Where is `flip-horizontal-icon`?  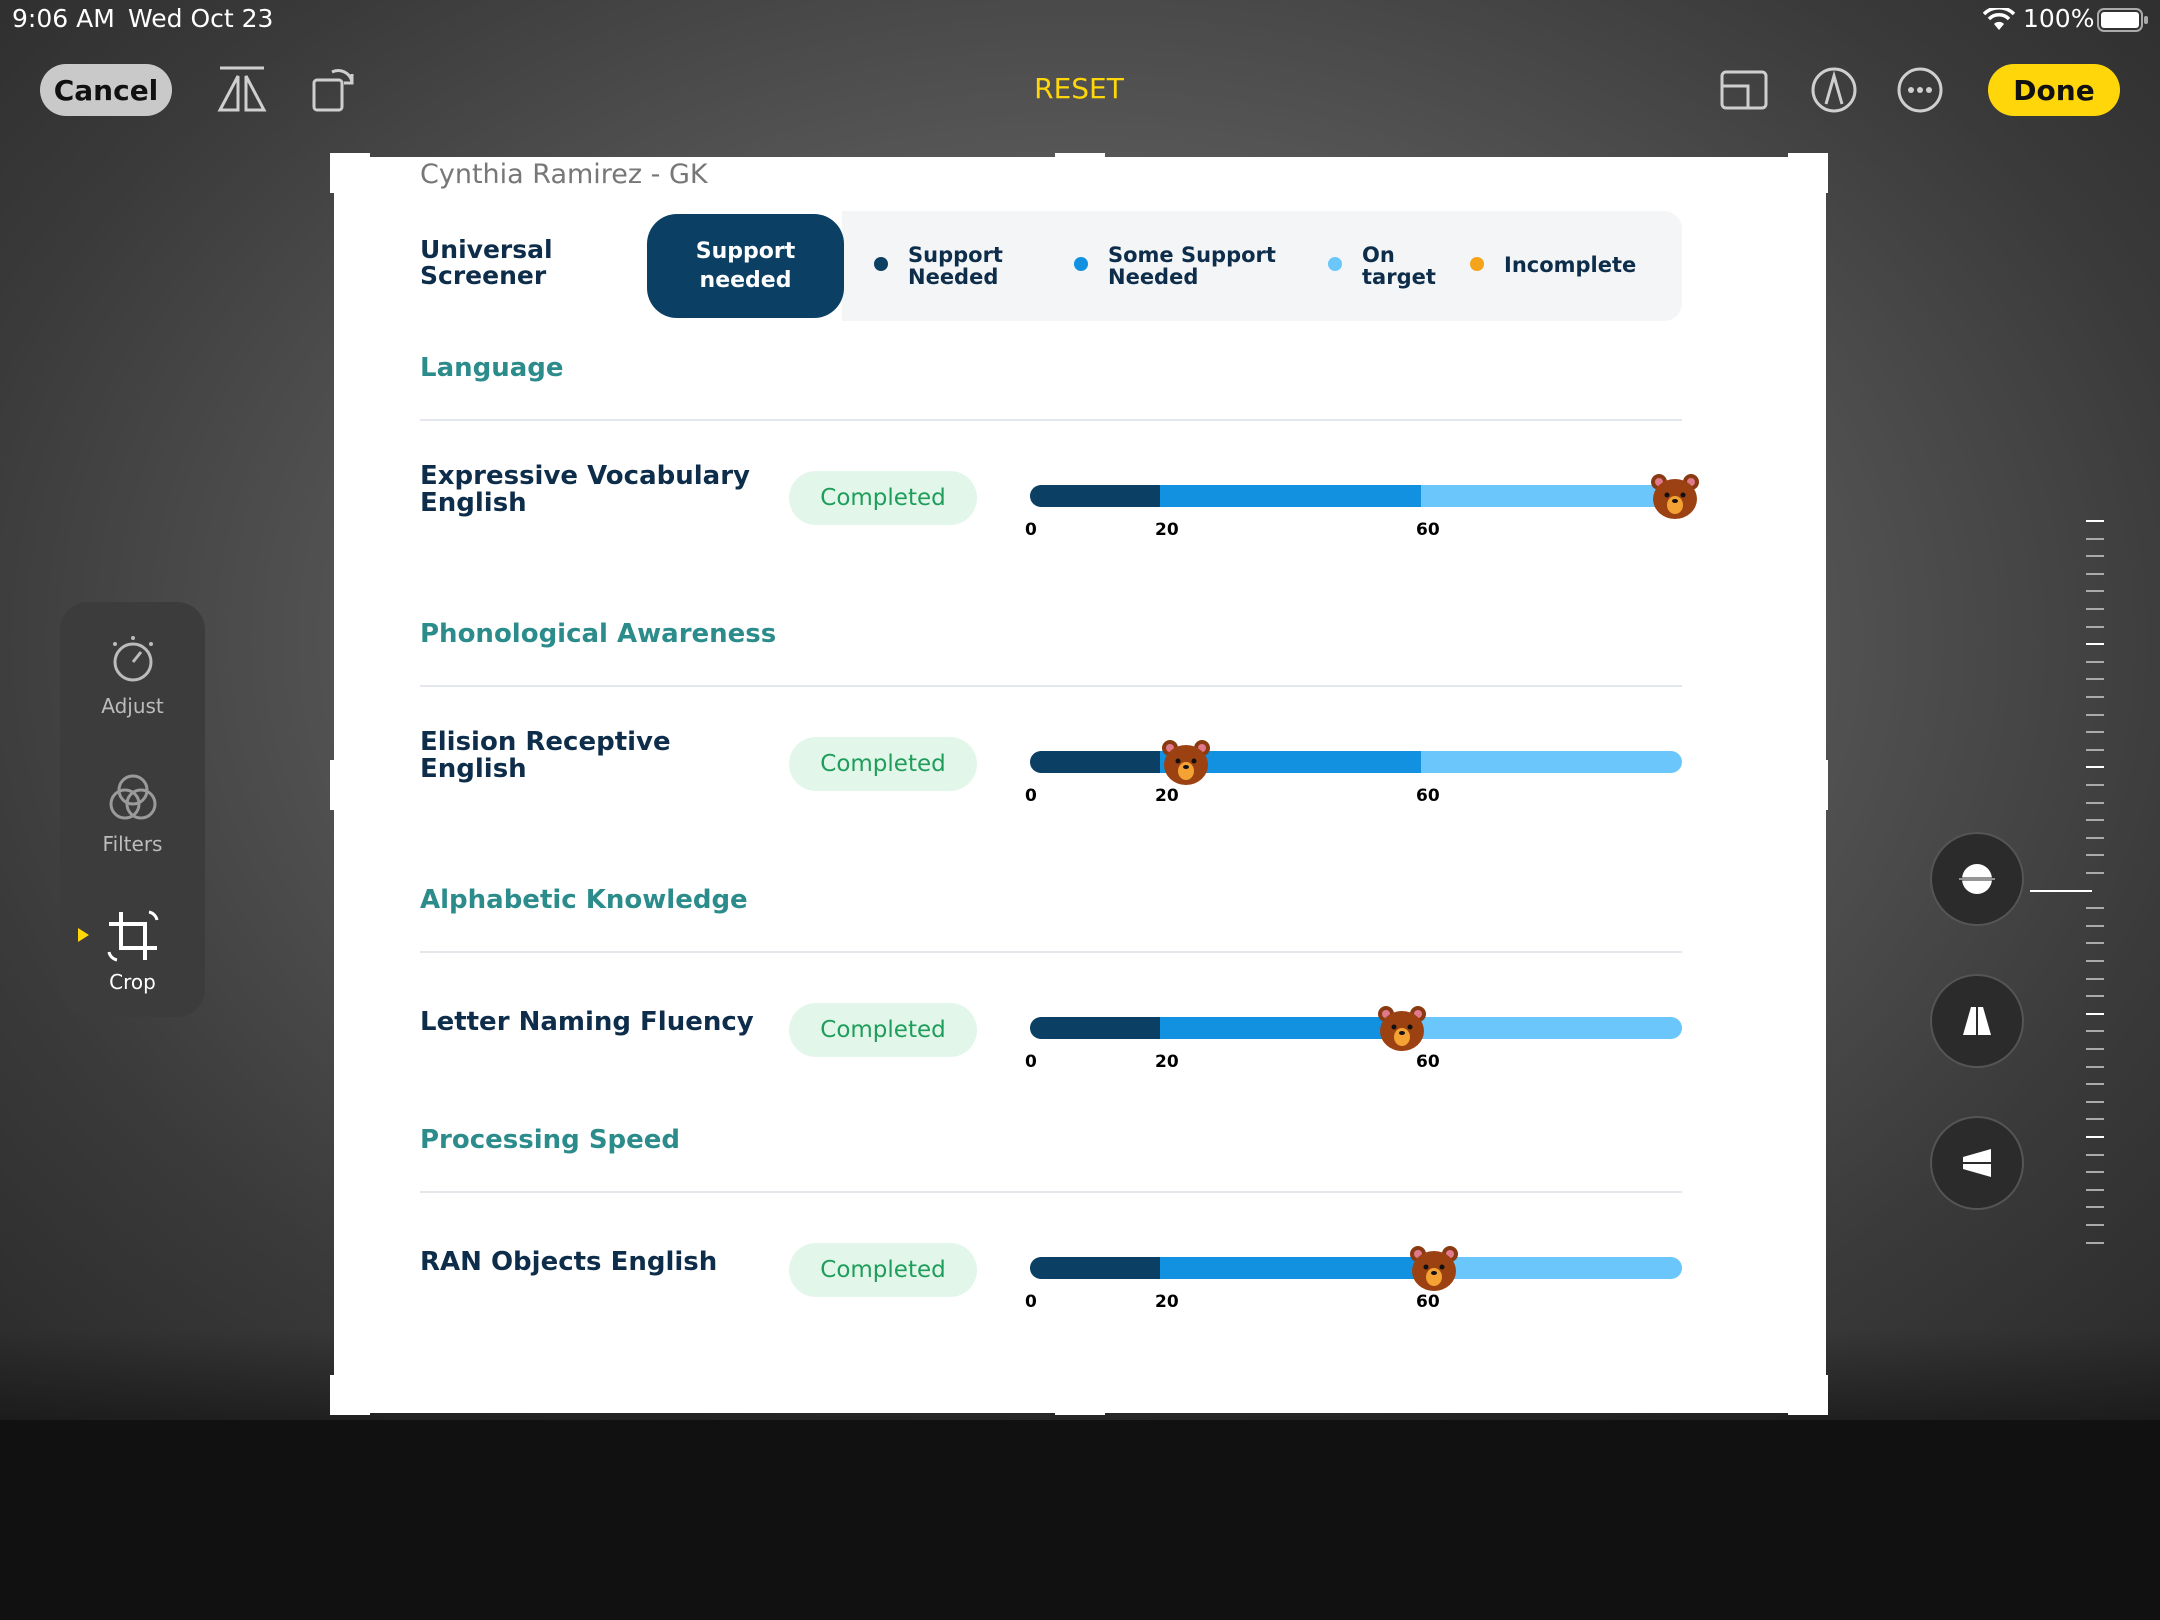 flip-horizontal-icon is located at coordinates (242, 90).